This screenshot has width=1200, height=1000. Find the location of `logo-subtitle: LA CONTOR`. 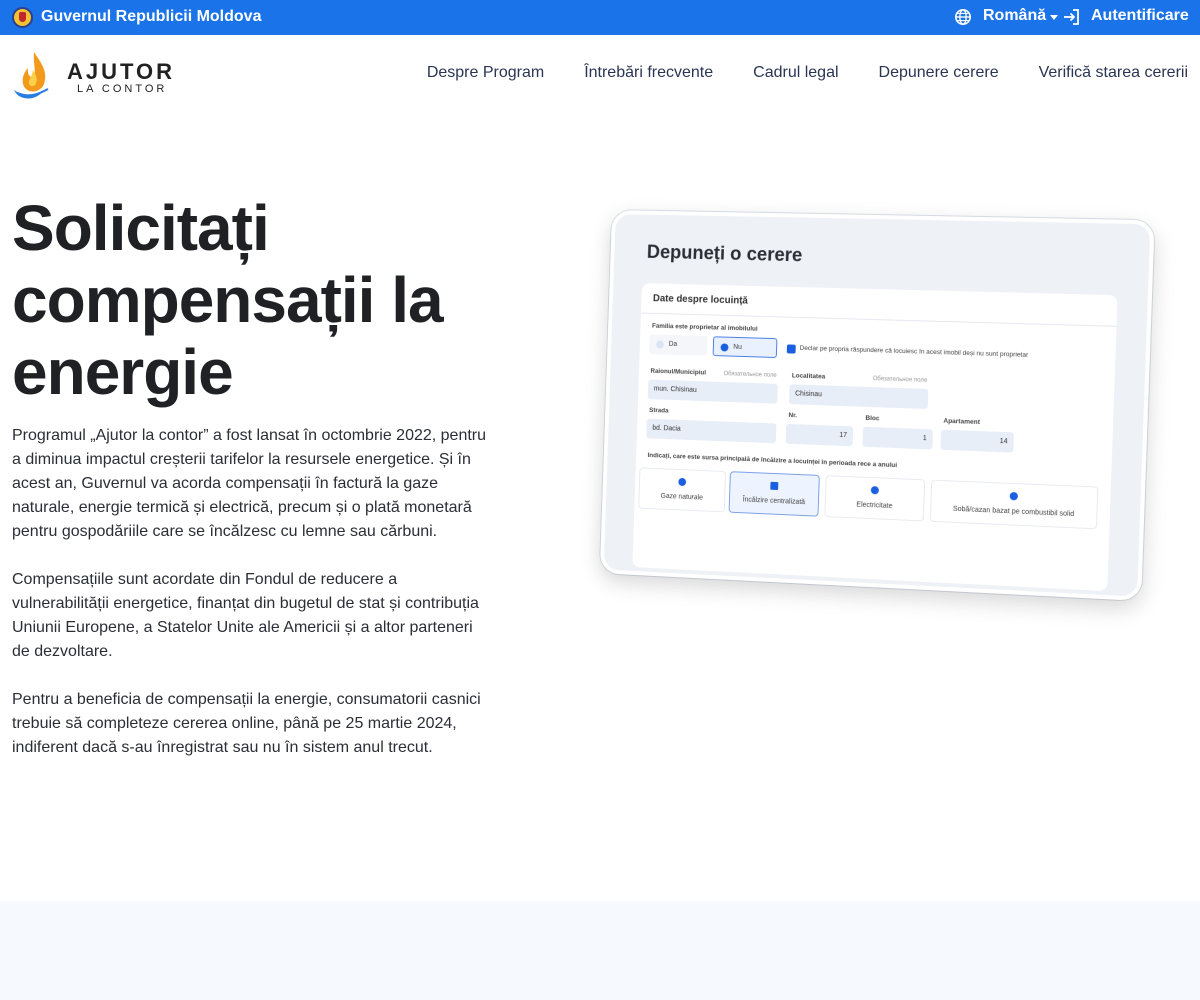

logo-subtitle: LA CONTOR is located at coordinates (122, 89).